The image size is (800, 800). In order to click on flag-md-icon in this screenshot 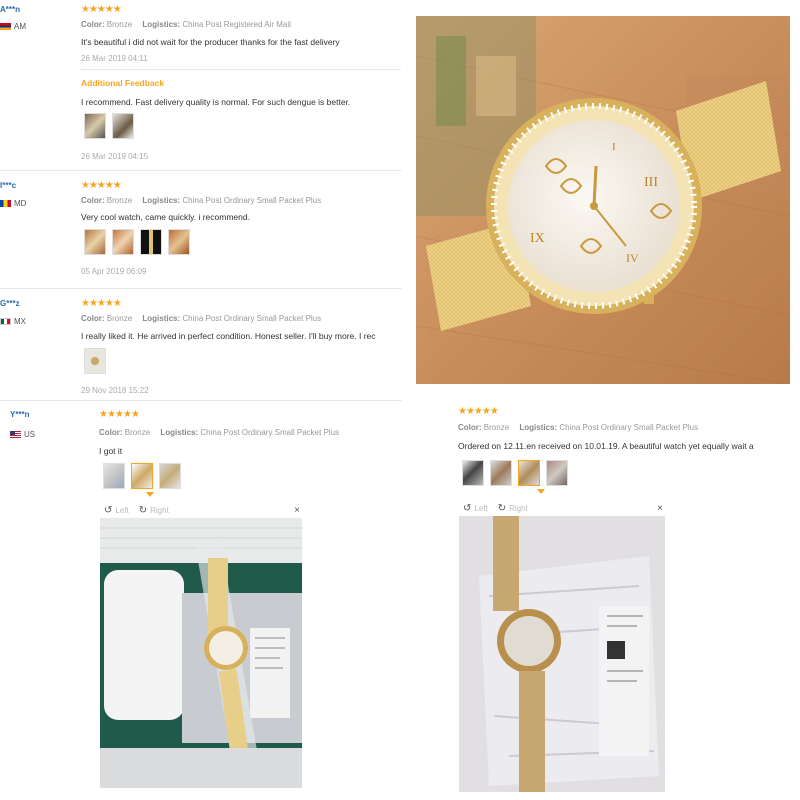, I will do `click(5, 203)`.